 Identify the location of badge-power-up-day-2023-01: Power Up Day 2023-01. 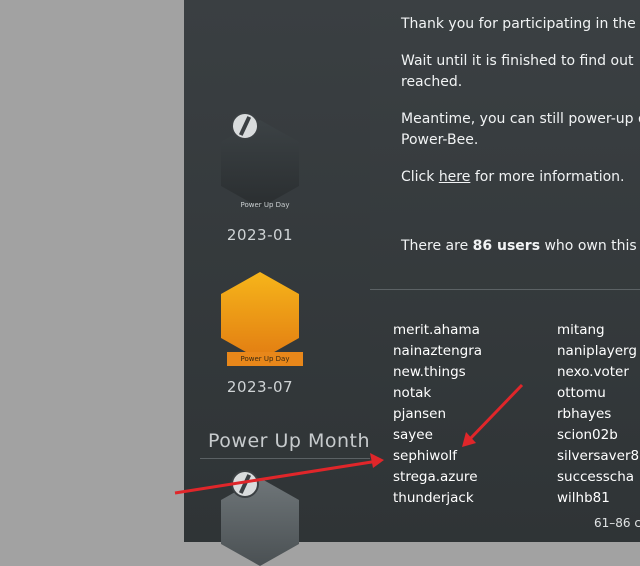
(260, 178).